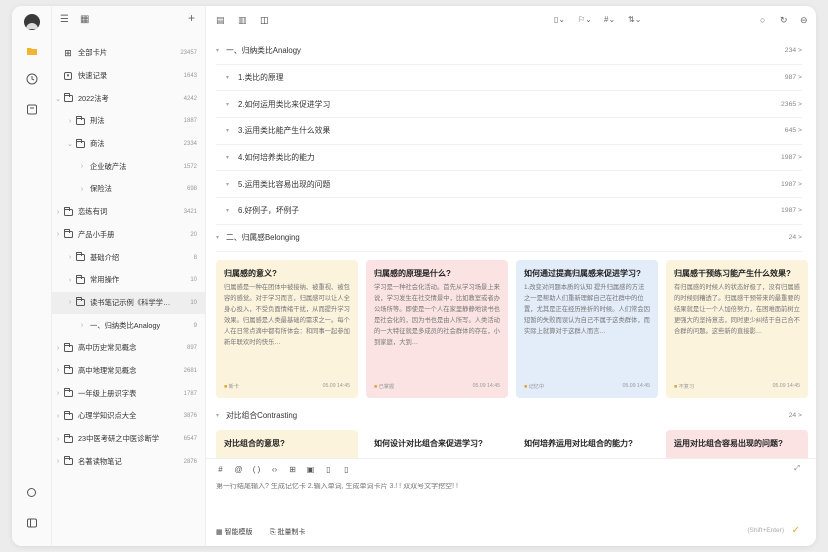 This screenshot has height=552, width=828. I want to click on list-view-icon: ☰, so click(64, 20).